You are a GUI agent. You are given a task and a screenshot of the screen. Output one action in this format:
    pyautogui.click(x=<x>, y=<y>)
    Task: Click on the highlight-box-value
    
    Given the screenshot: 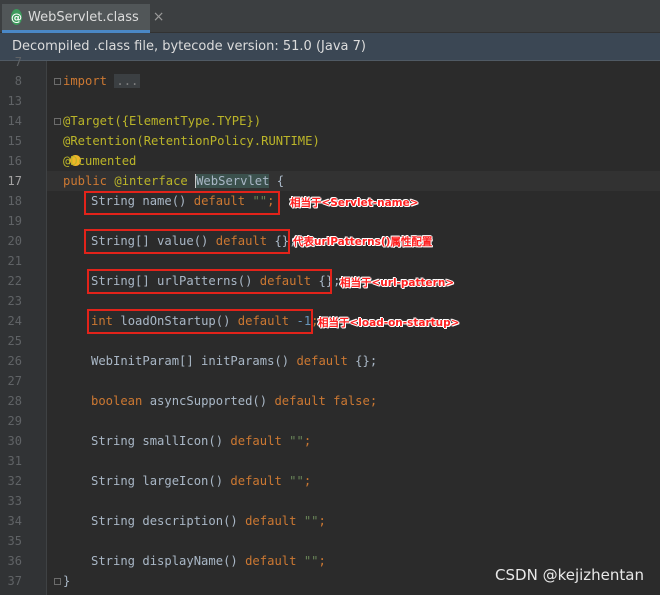 What is the action you would take?
    pyautogui.click(x=187, y=241)
    